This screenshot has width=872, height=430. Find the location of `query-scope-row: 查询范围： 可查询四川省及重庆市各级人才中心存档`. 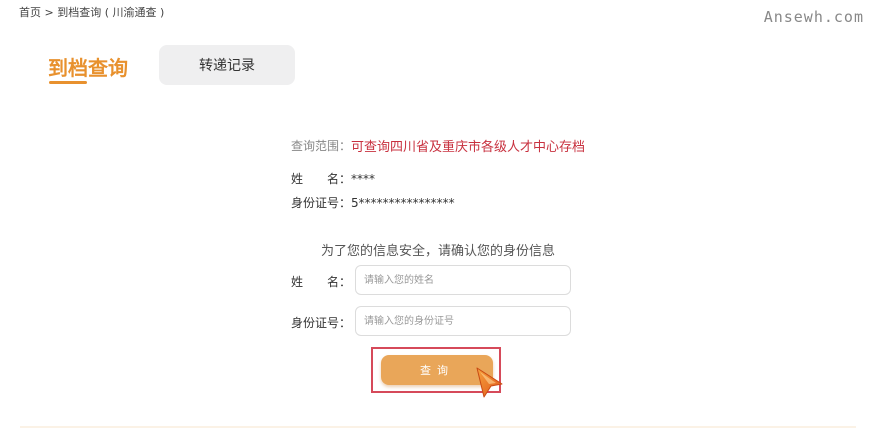

query-scope-row: 查询范围： 可查询四川省及重庆市各级人才中心存档 is located at coordinates (438, 145).